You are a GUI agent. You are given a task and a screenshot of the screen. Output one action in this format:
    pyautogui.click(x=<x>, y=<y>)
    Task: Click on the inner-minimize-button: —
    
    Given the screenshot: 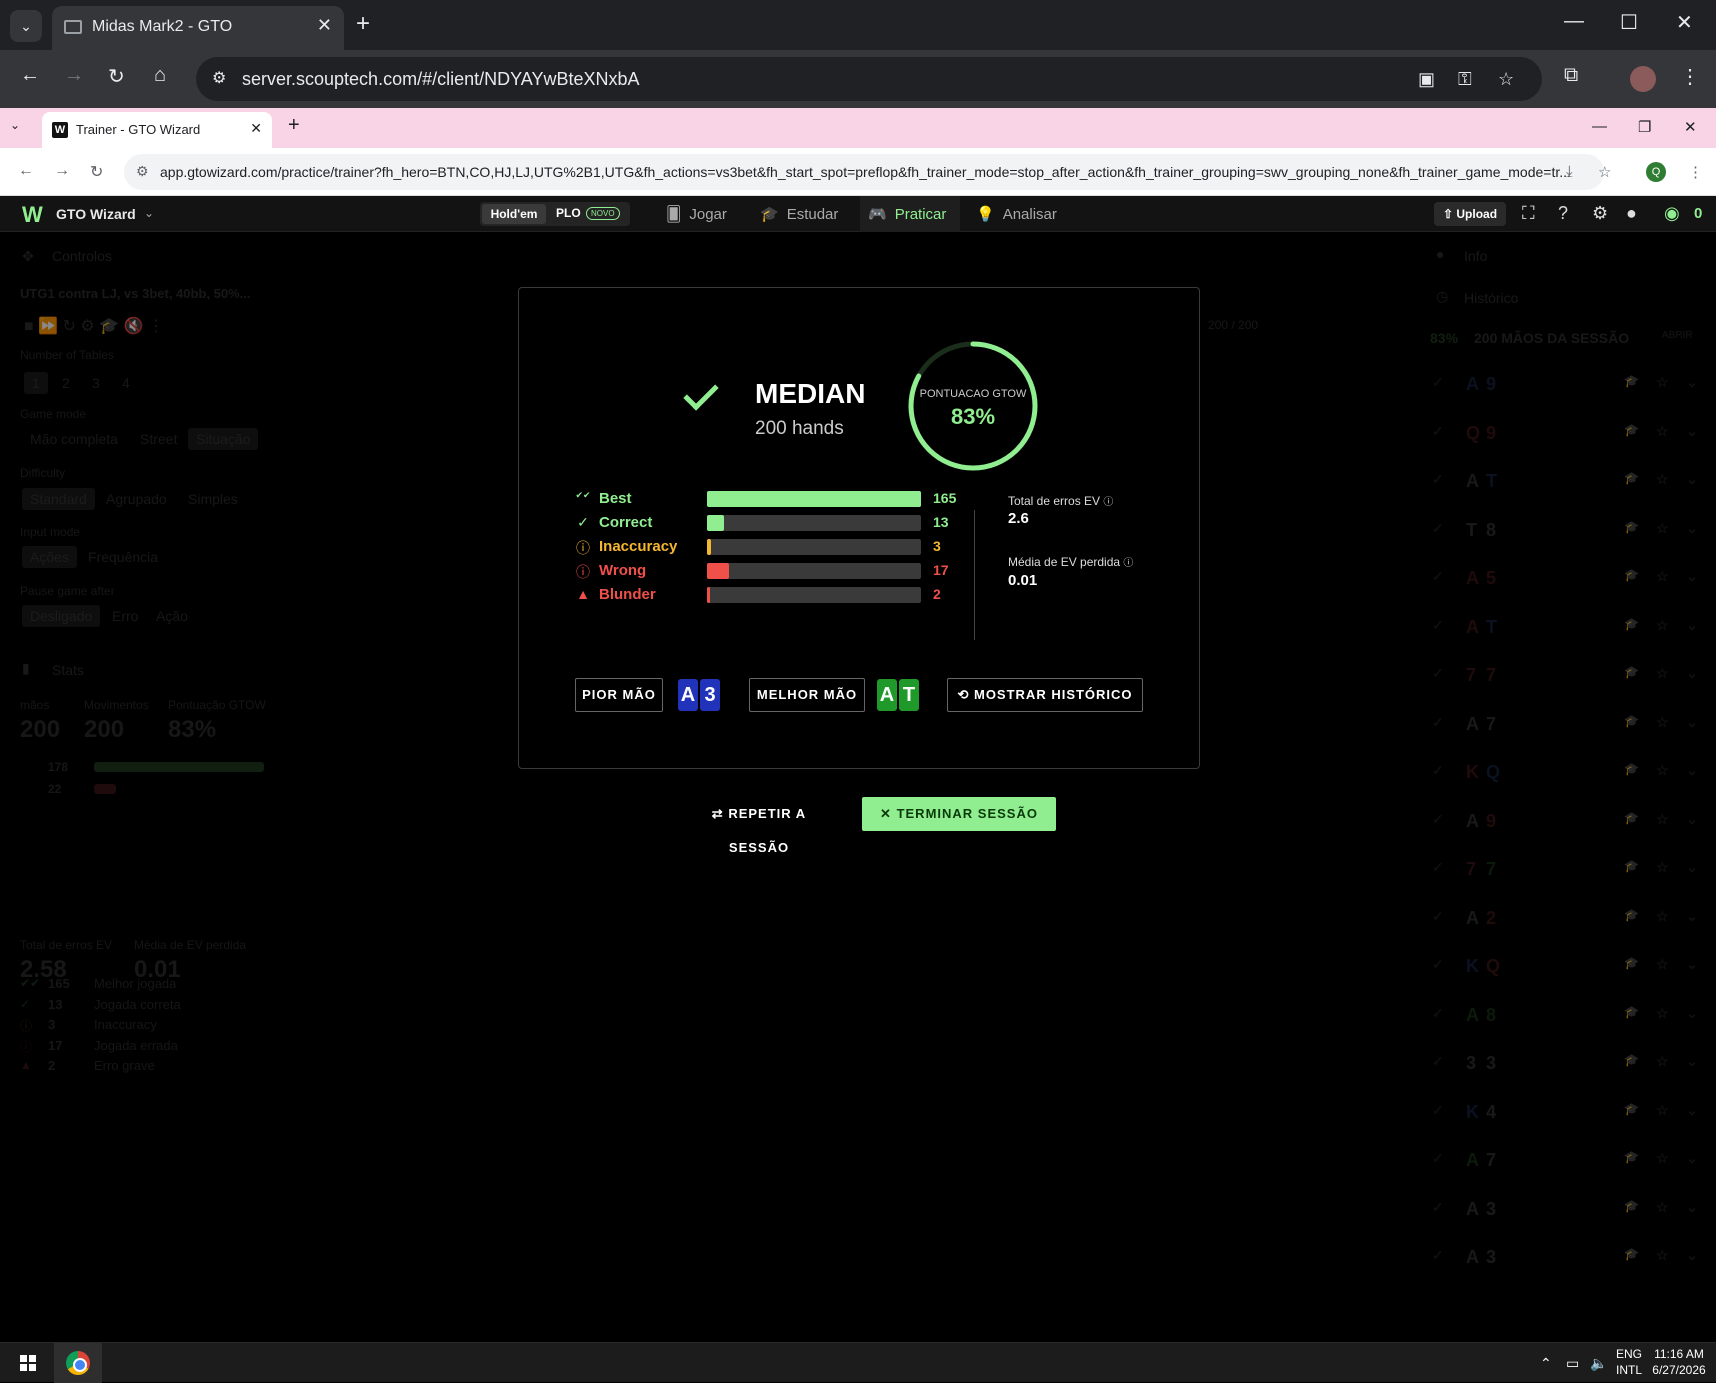 What is the action you would take?
    pyautogui.click(x=1599, y=126)
    